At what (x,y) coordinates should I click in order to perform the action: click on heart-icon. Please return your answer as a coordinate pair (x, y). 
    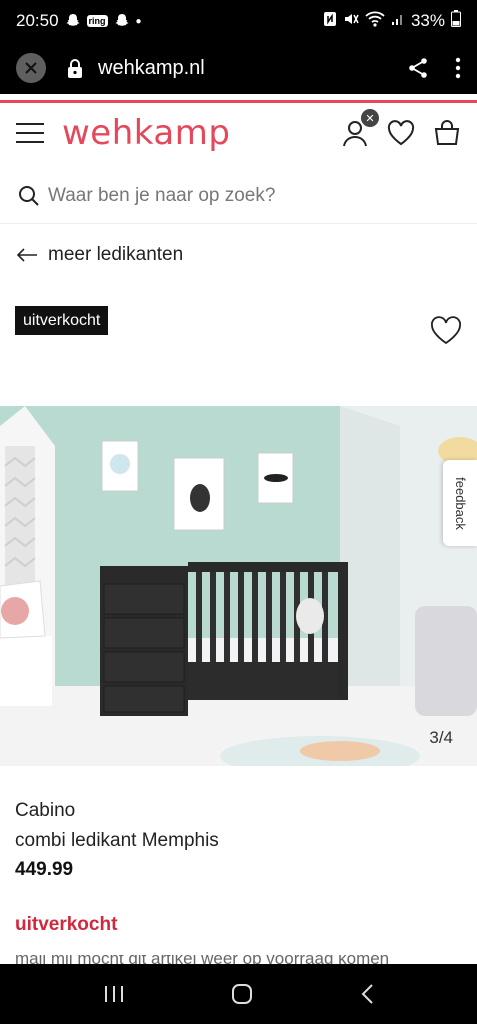
    Looking at the image, I should click on (401, 133).